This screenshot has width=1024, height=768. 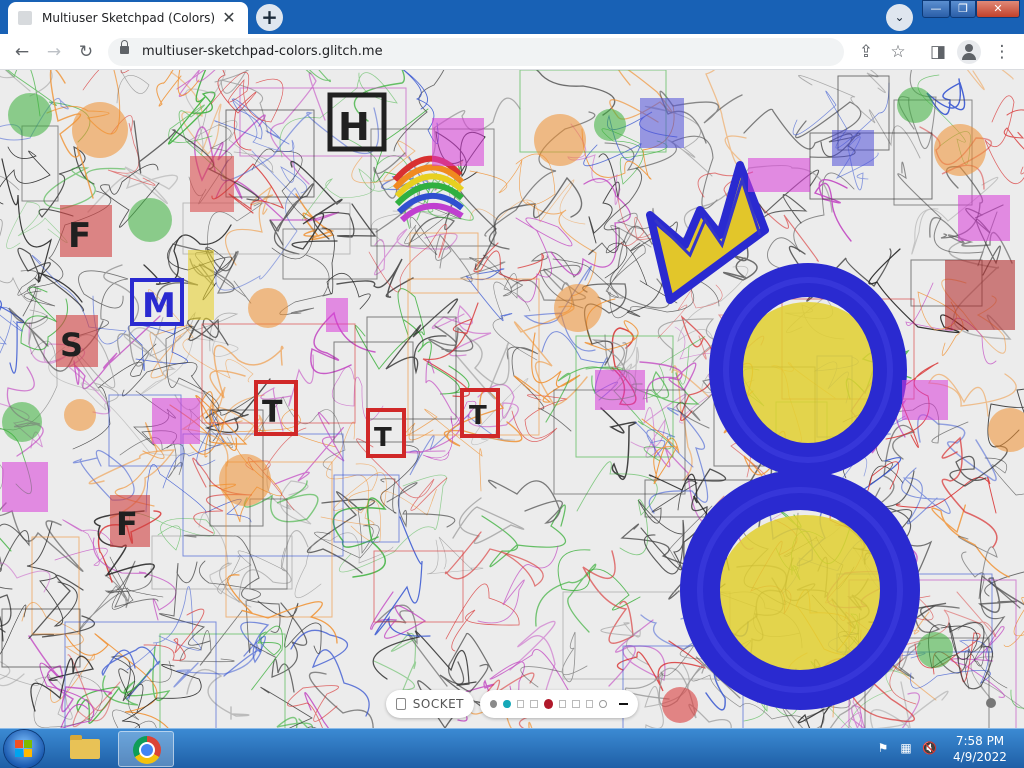 I want to click on taskbar-explorer-button, so click(x=86, y=749).